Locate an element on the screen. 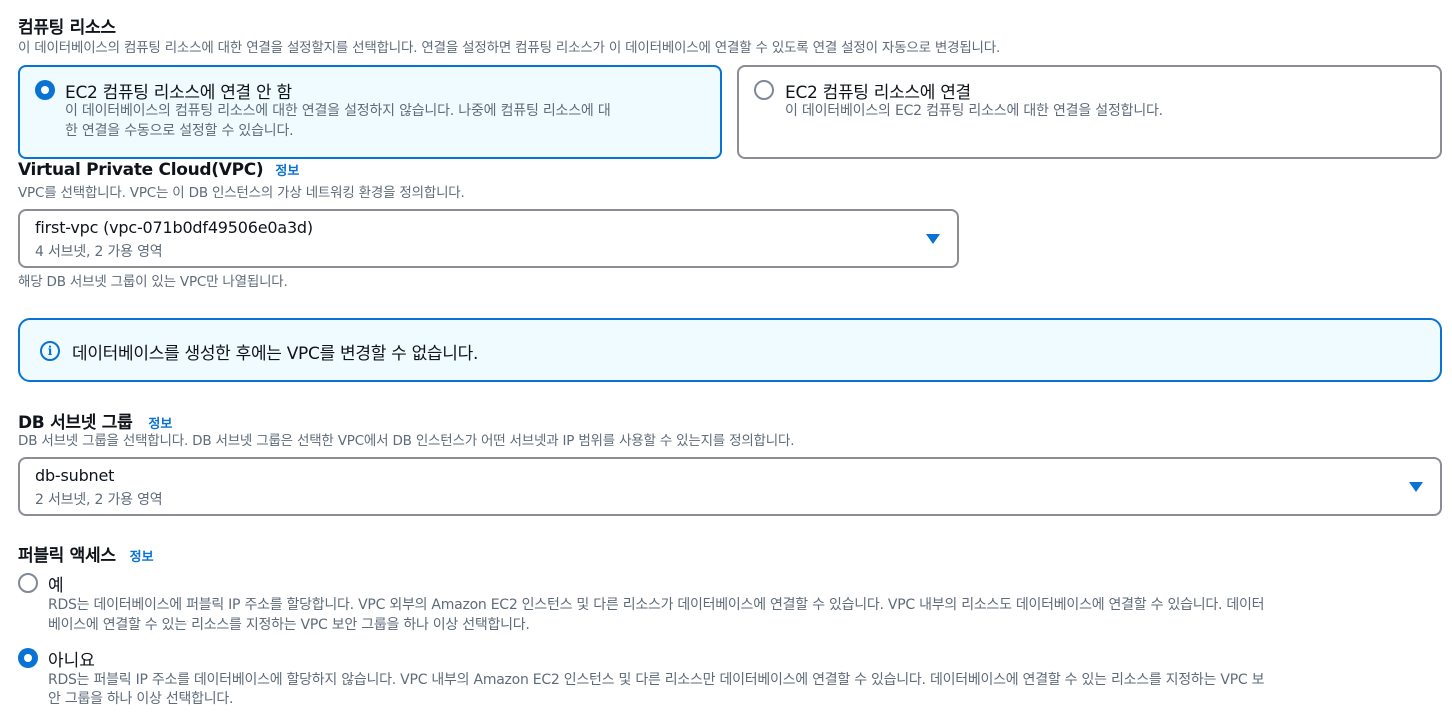  subnet-header: DB 서브넷 그룹 정보 is located at coordinates (95, 420).